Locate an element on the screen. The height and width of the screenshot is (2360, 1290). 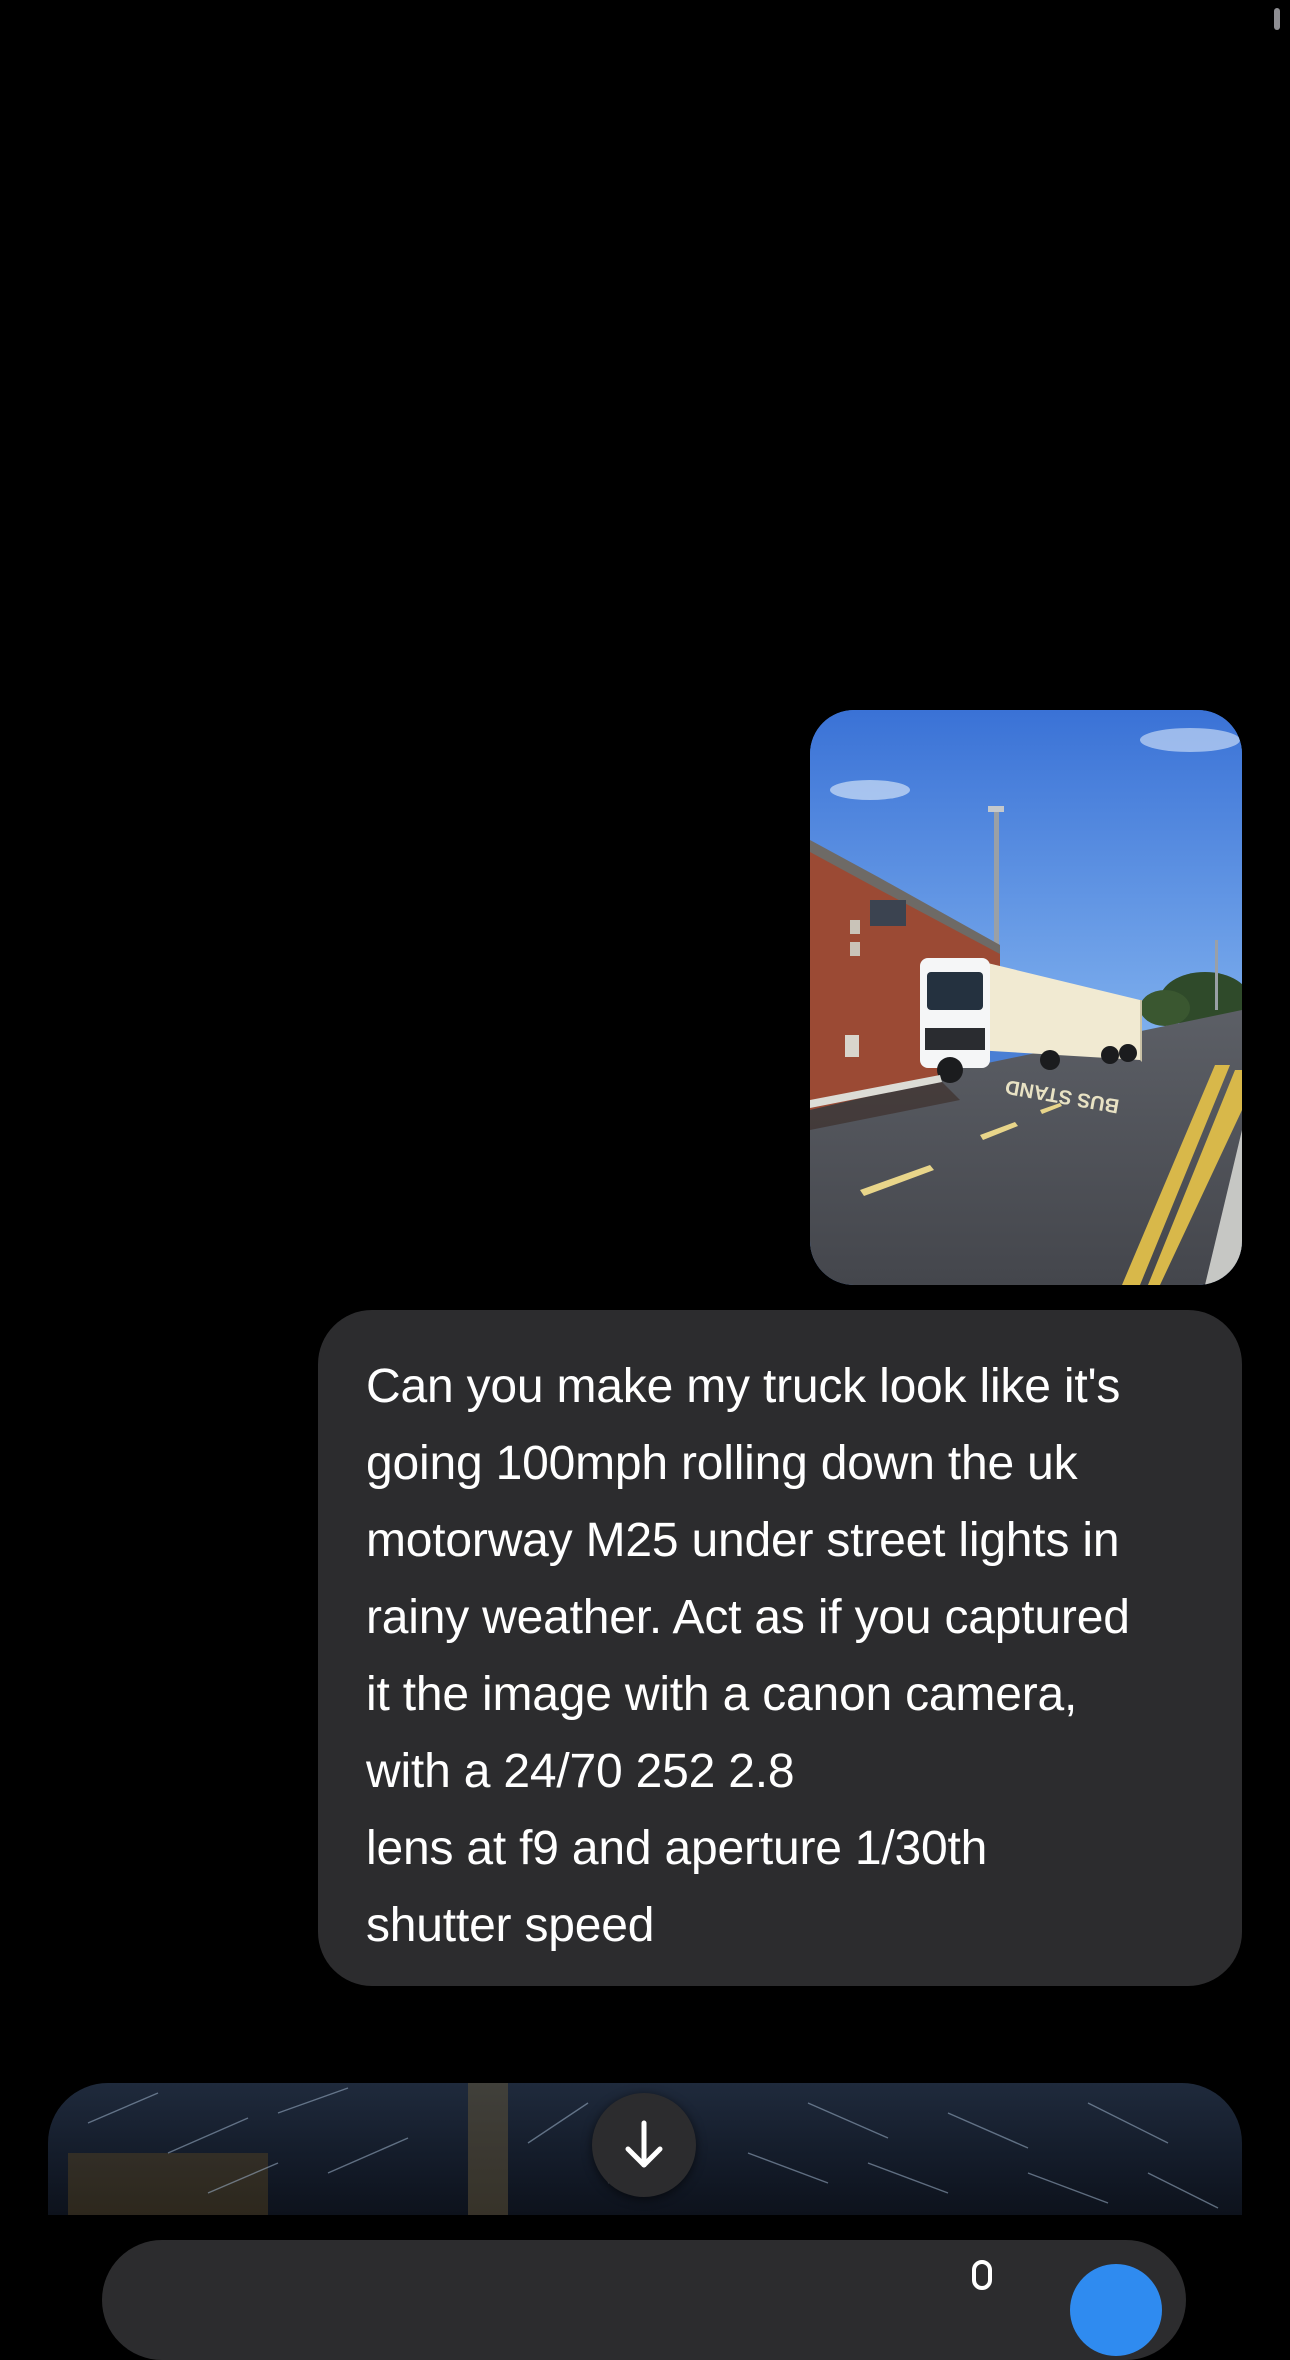
arrow-down-icon is located at coordinates (644, 2144).